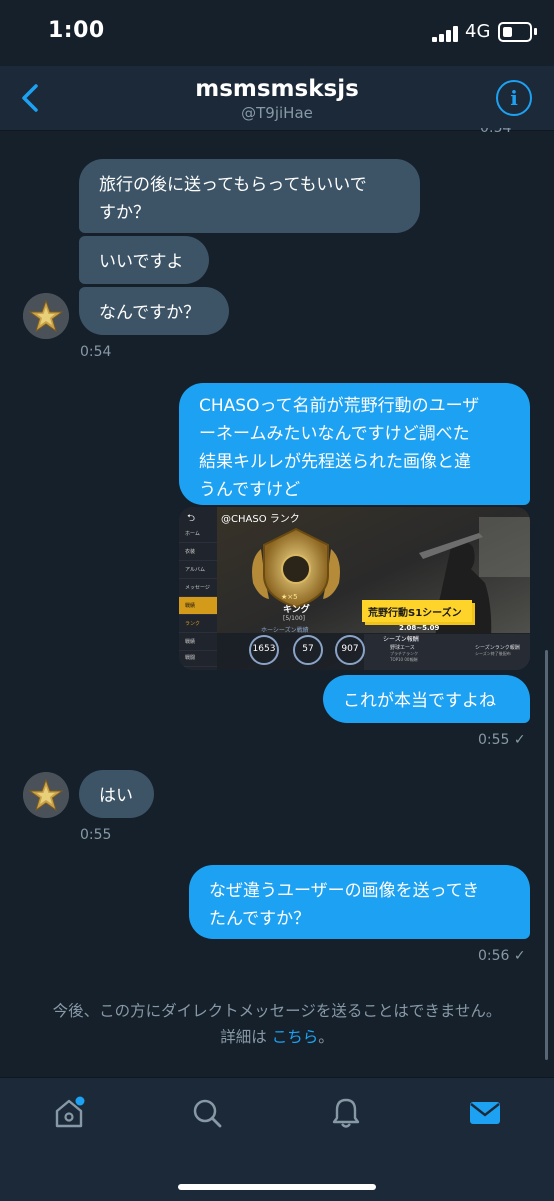 This screenshot has width=554, height=1201. What do you see at coordinates (198, 667) in the screenshot?
I see `menu-item: 成就` at bounding box center [198, 667].